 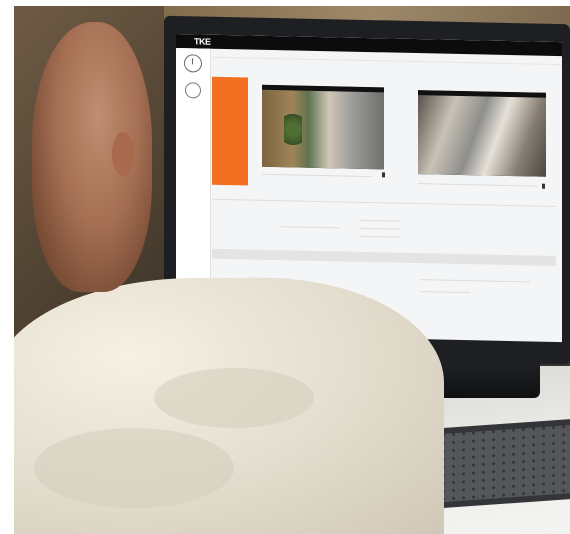 What do you see at coordinates (384, 257) in the screenshot?
I see `section-bar` at bounding box center [384, 257].